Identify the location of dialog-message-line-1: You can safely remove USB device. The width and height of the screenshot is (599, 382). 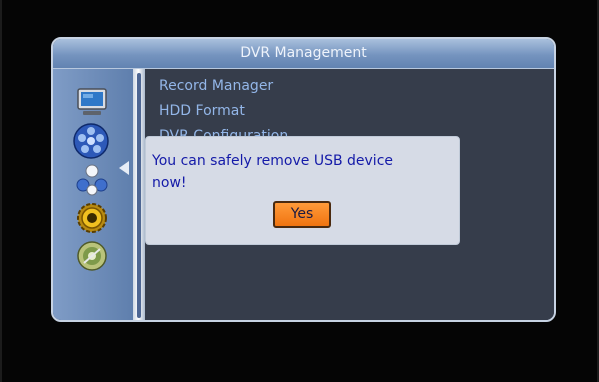
(273, 161).